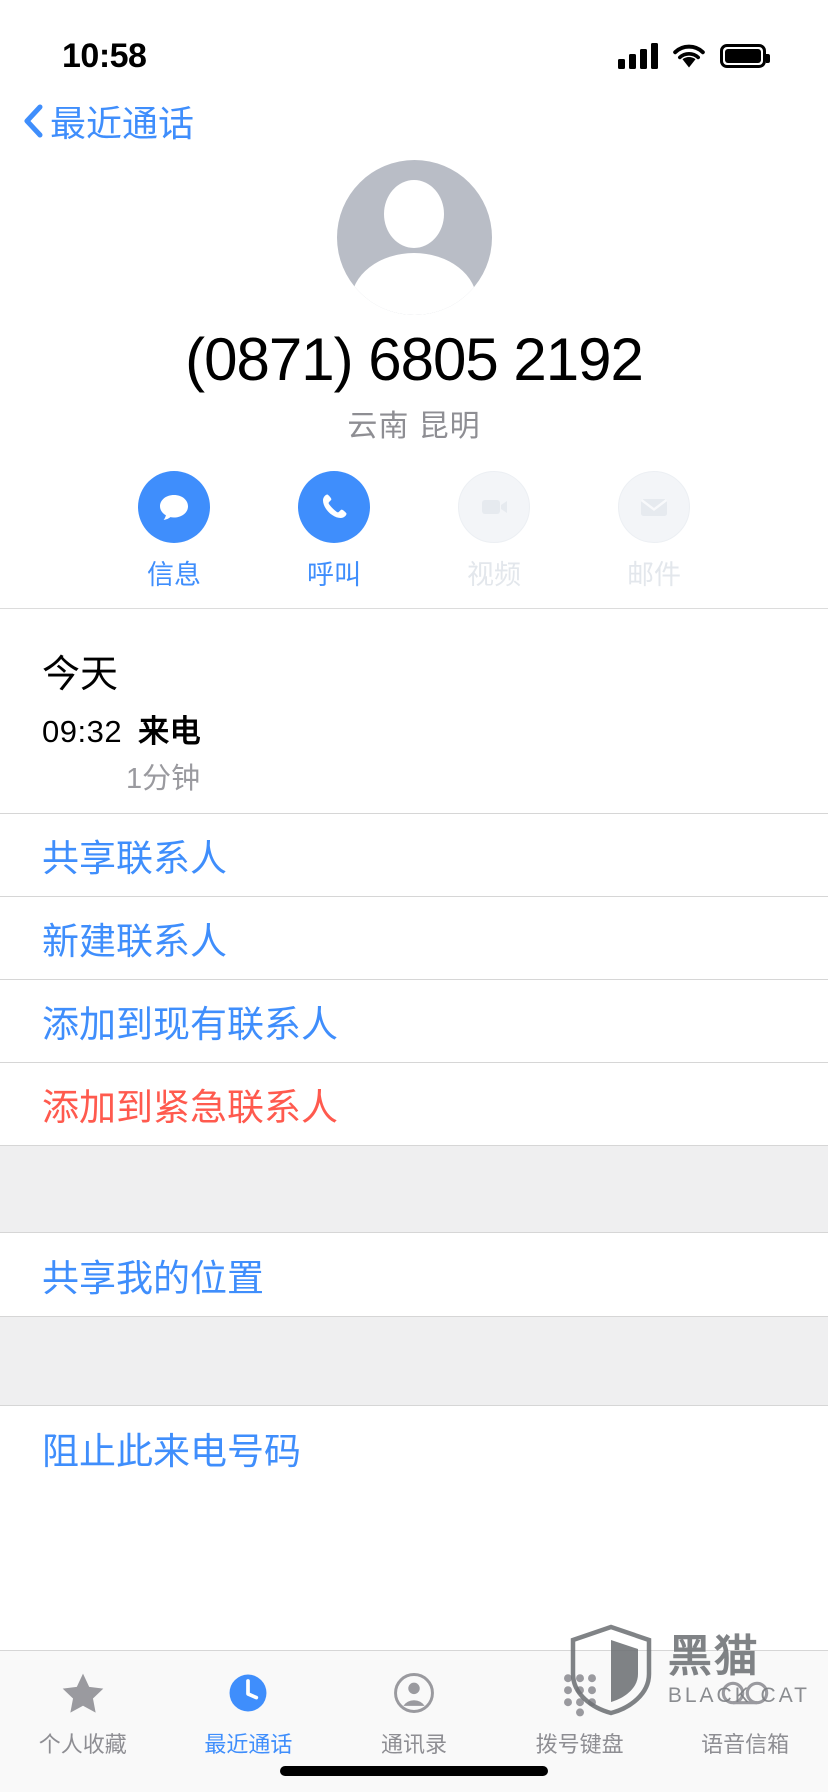 This screenshot has height=1792, width=828. What do you see at coordinates (414, 426) in the screenshot?
I see `contact-location: 云南 昆明` at bounding box center [414, 426].